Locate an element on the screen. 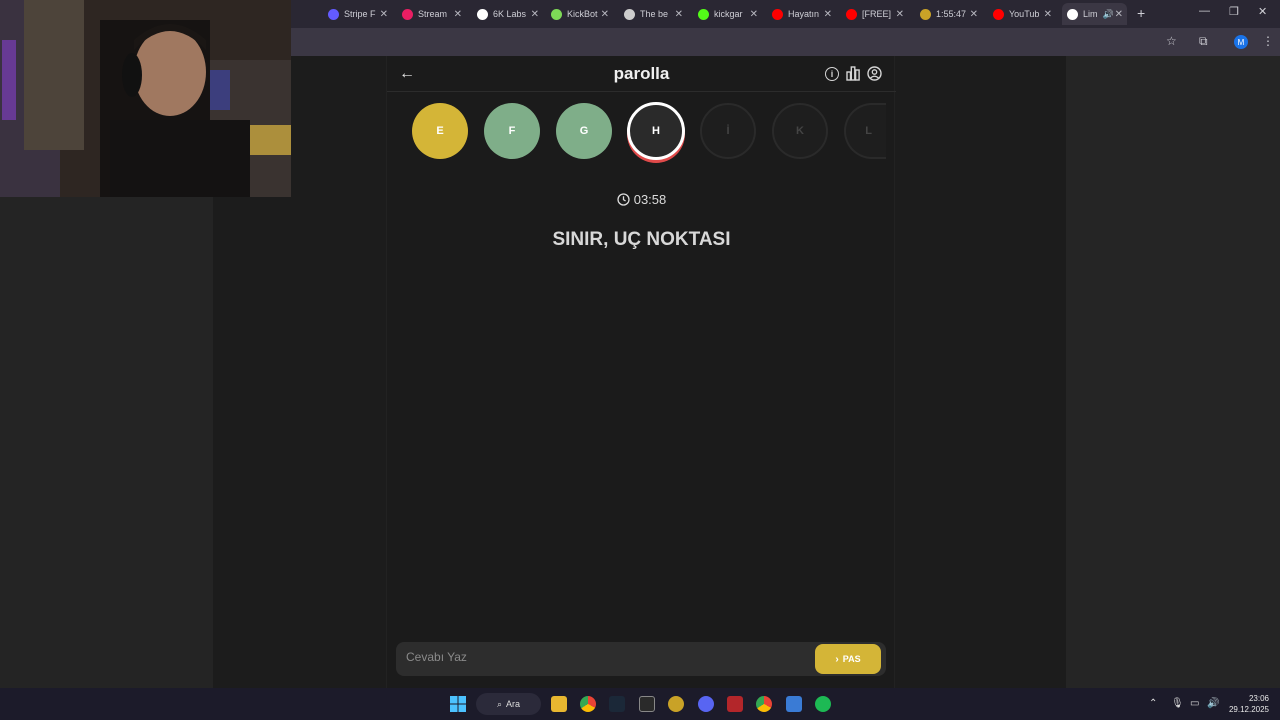  clue-text: SINIR, UÇ NOKTASI is located at coordinates (641, 239).